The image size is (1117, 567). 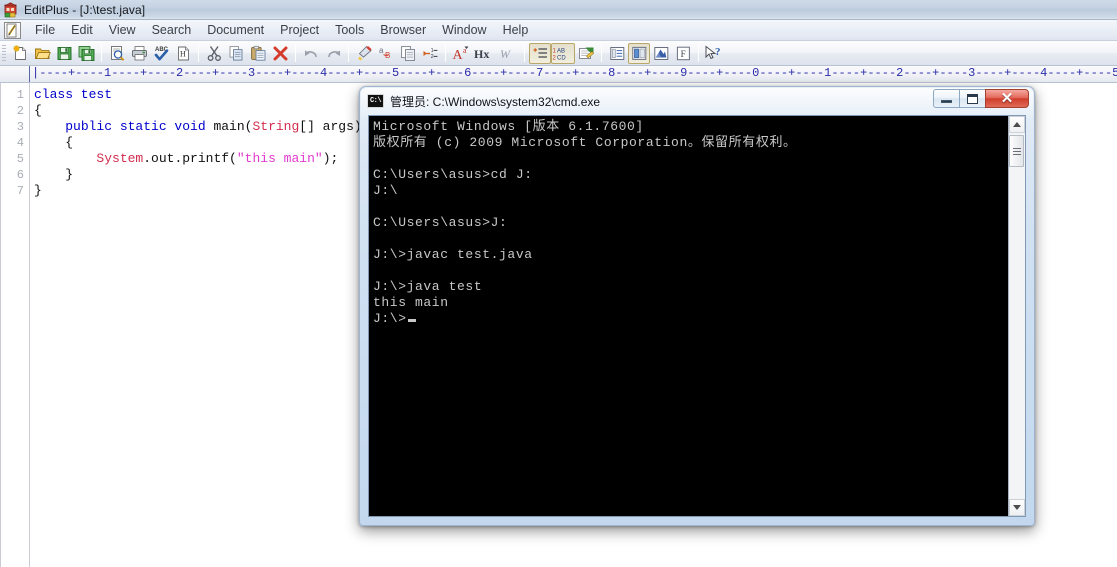 I want to click on save-all-icon, so click(x=86, y=53).